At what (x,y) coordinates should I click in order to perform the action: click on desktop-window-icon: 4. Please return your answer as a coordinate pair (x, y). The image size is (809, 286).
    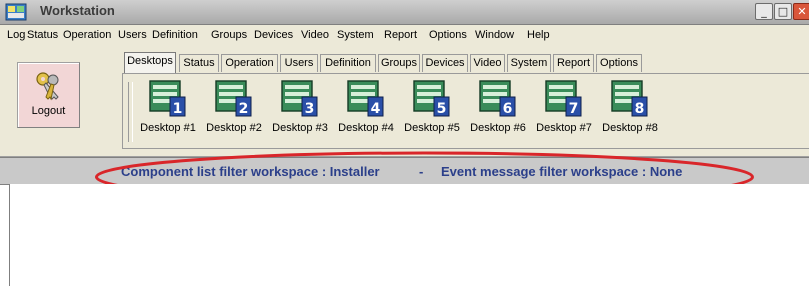
    Looking at the image, I should click on (365, 98).